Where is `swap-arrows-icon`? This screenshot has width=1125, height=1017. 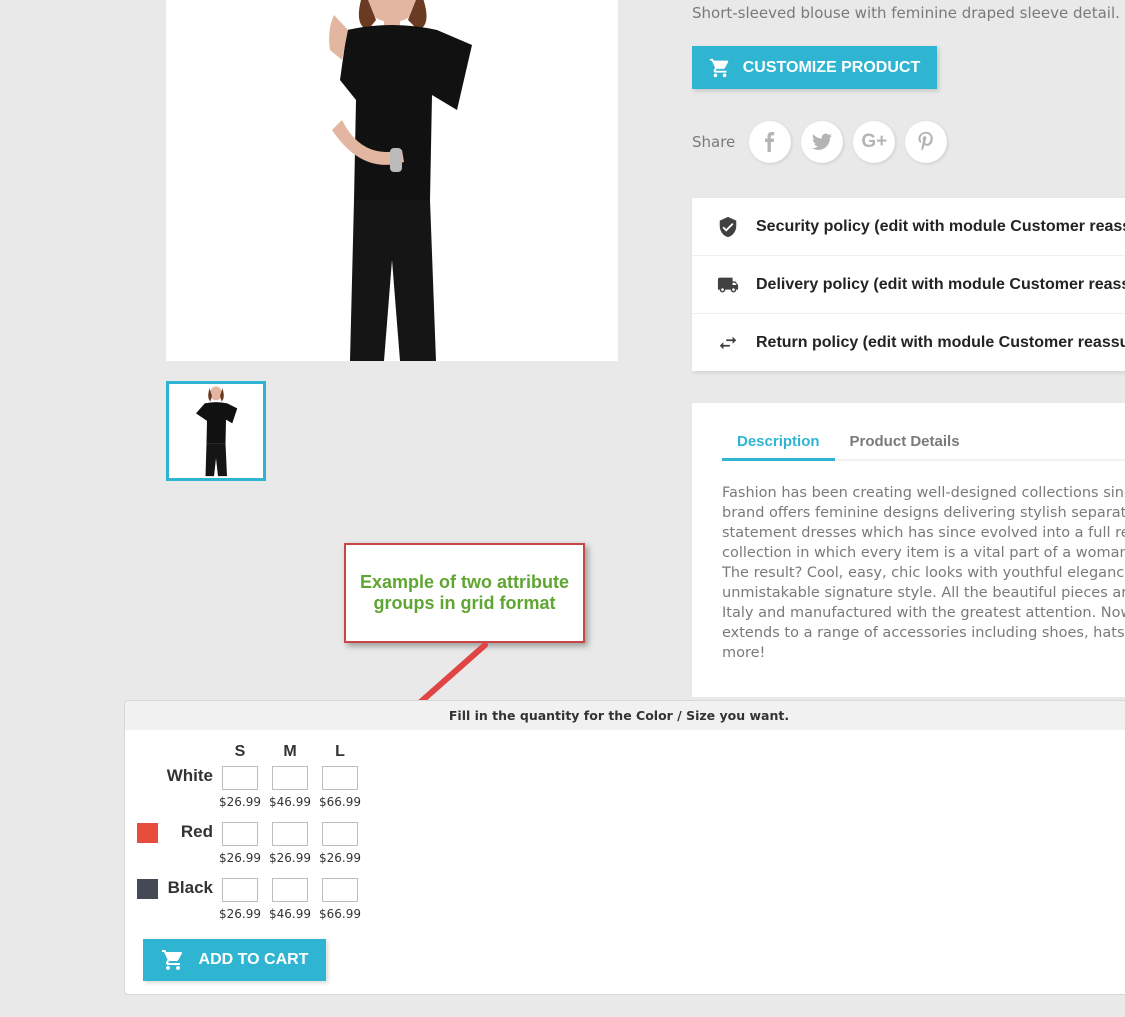 swap-arrows-icon is located at coordinates (728, 343).